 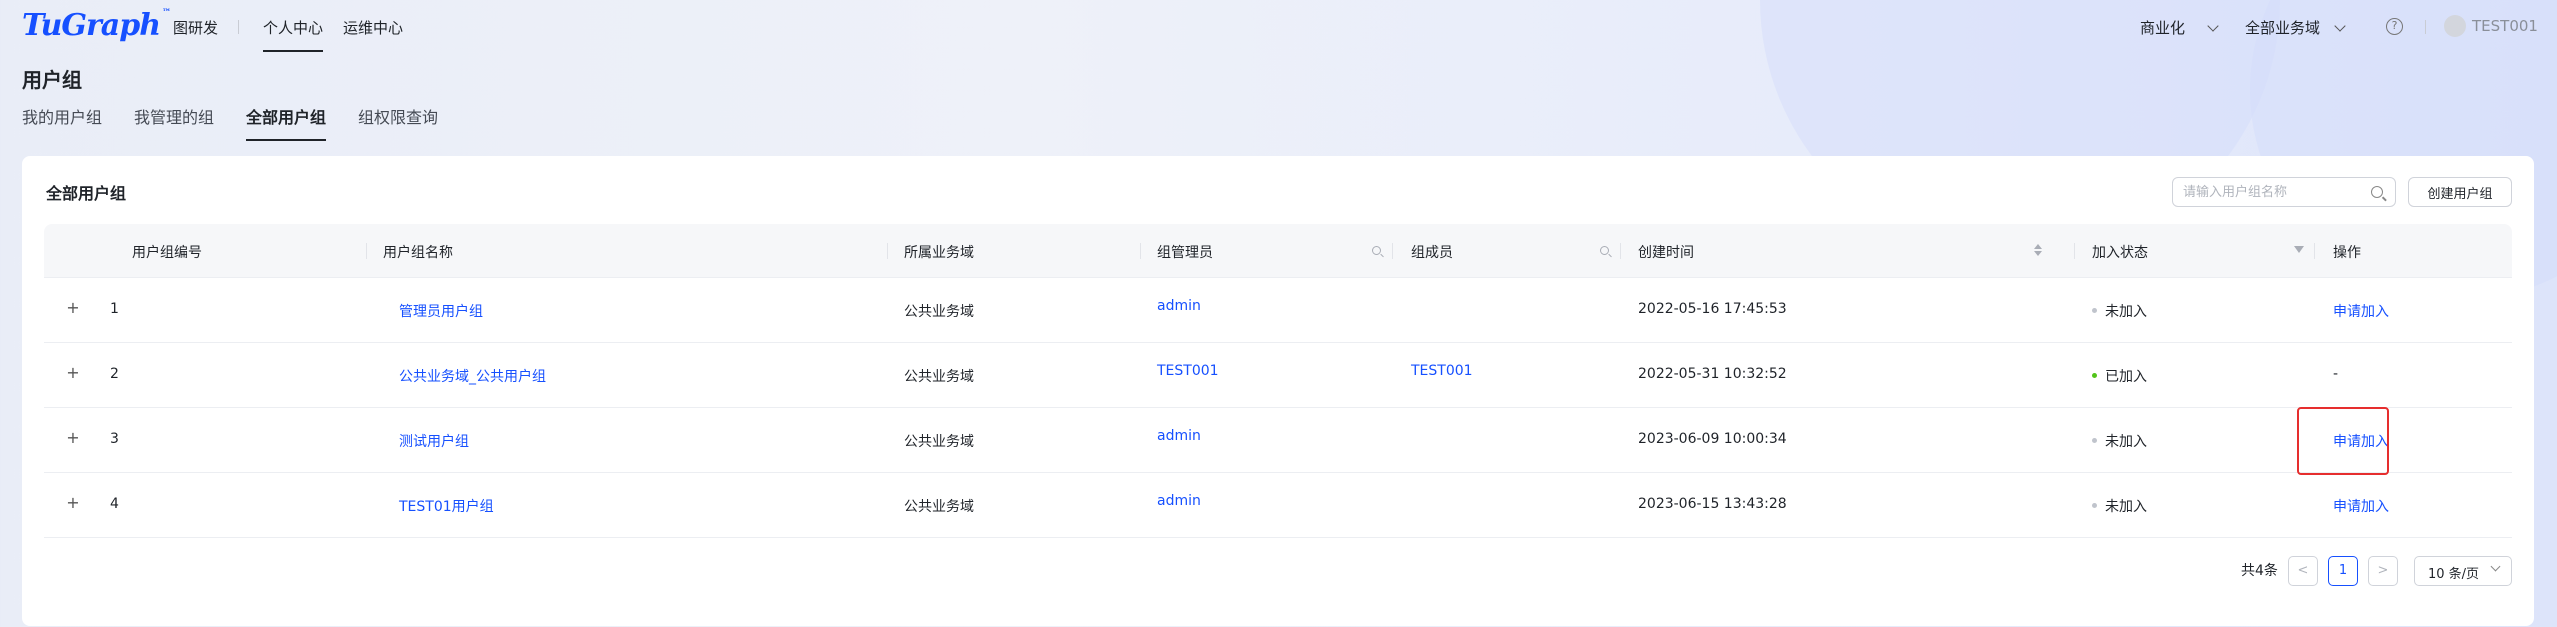 I want to click on group-name-link: 公共业务域_公共用户组, so click(x=472, y=376).